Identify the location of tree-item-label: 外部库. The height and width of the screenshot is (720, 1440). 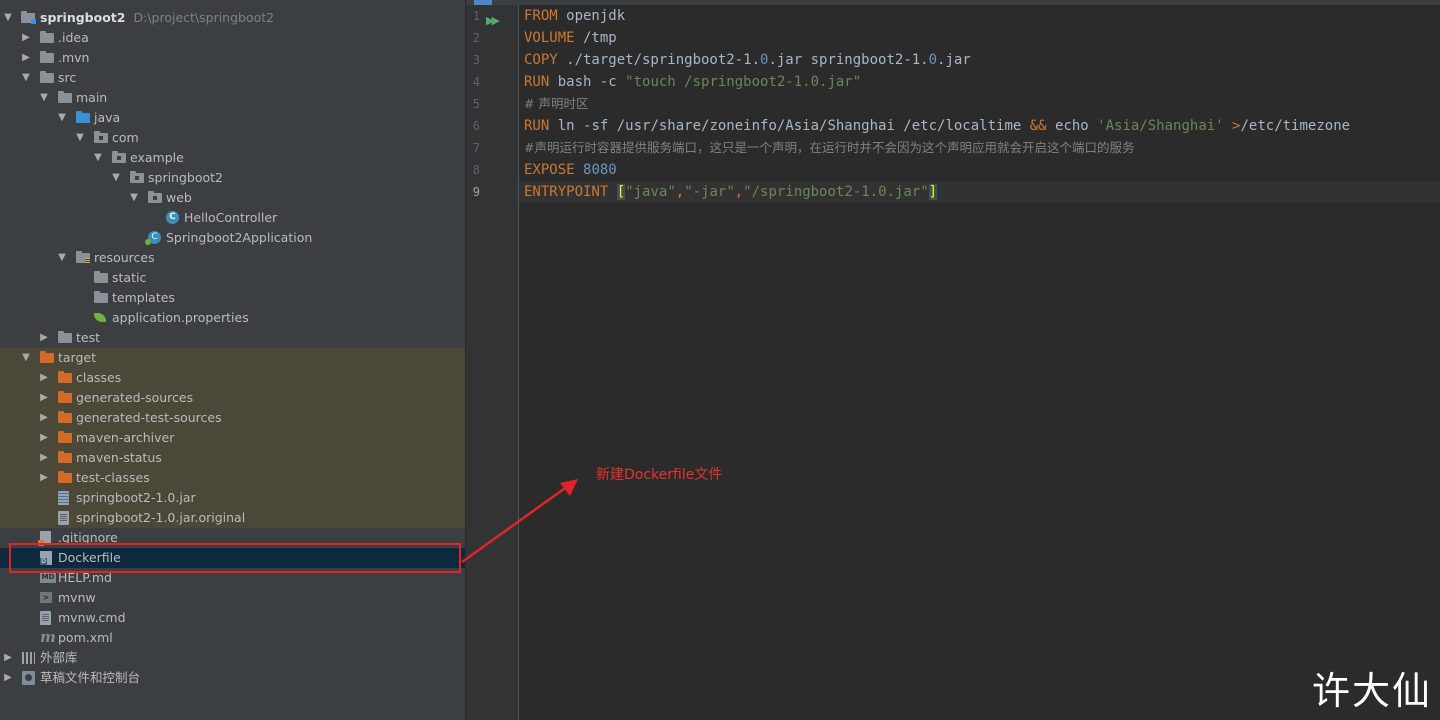
(59, 657).